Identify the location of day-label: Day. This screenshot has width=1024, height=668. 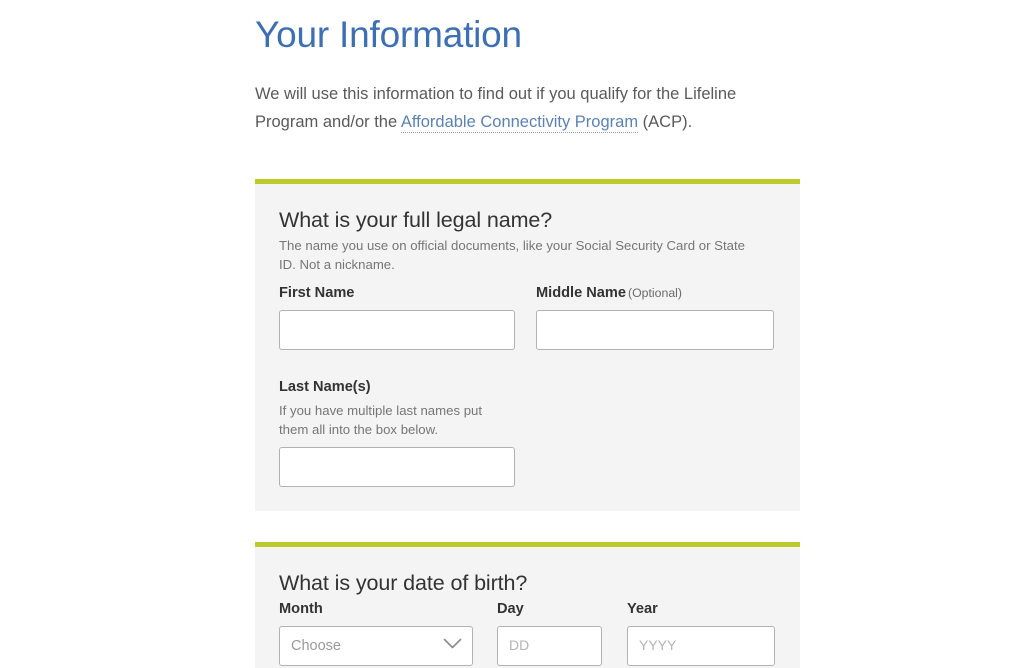
(510, 609).